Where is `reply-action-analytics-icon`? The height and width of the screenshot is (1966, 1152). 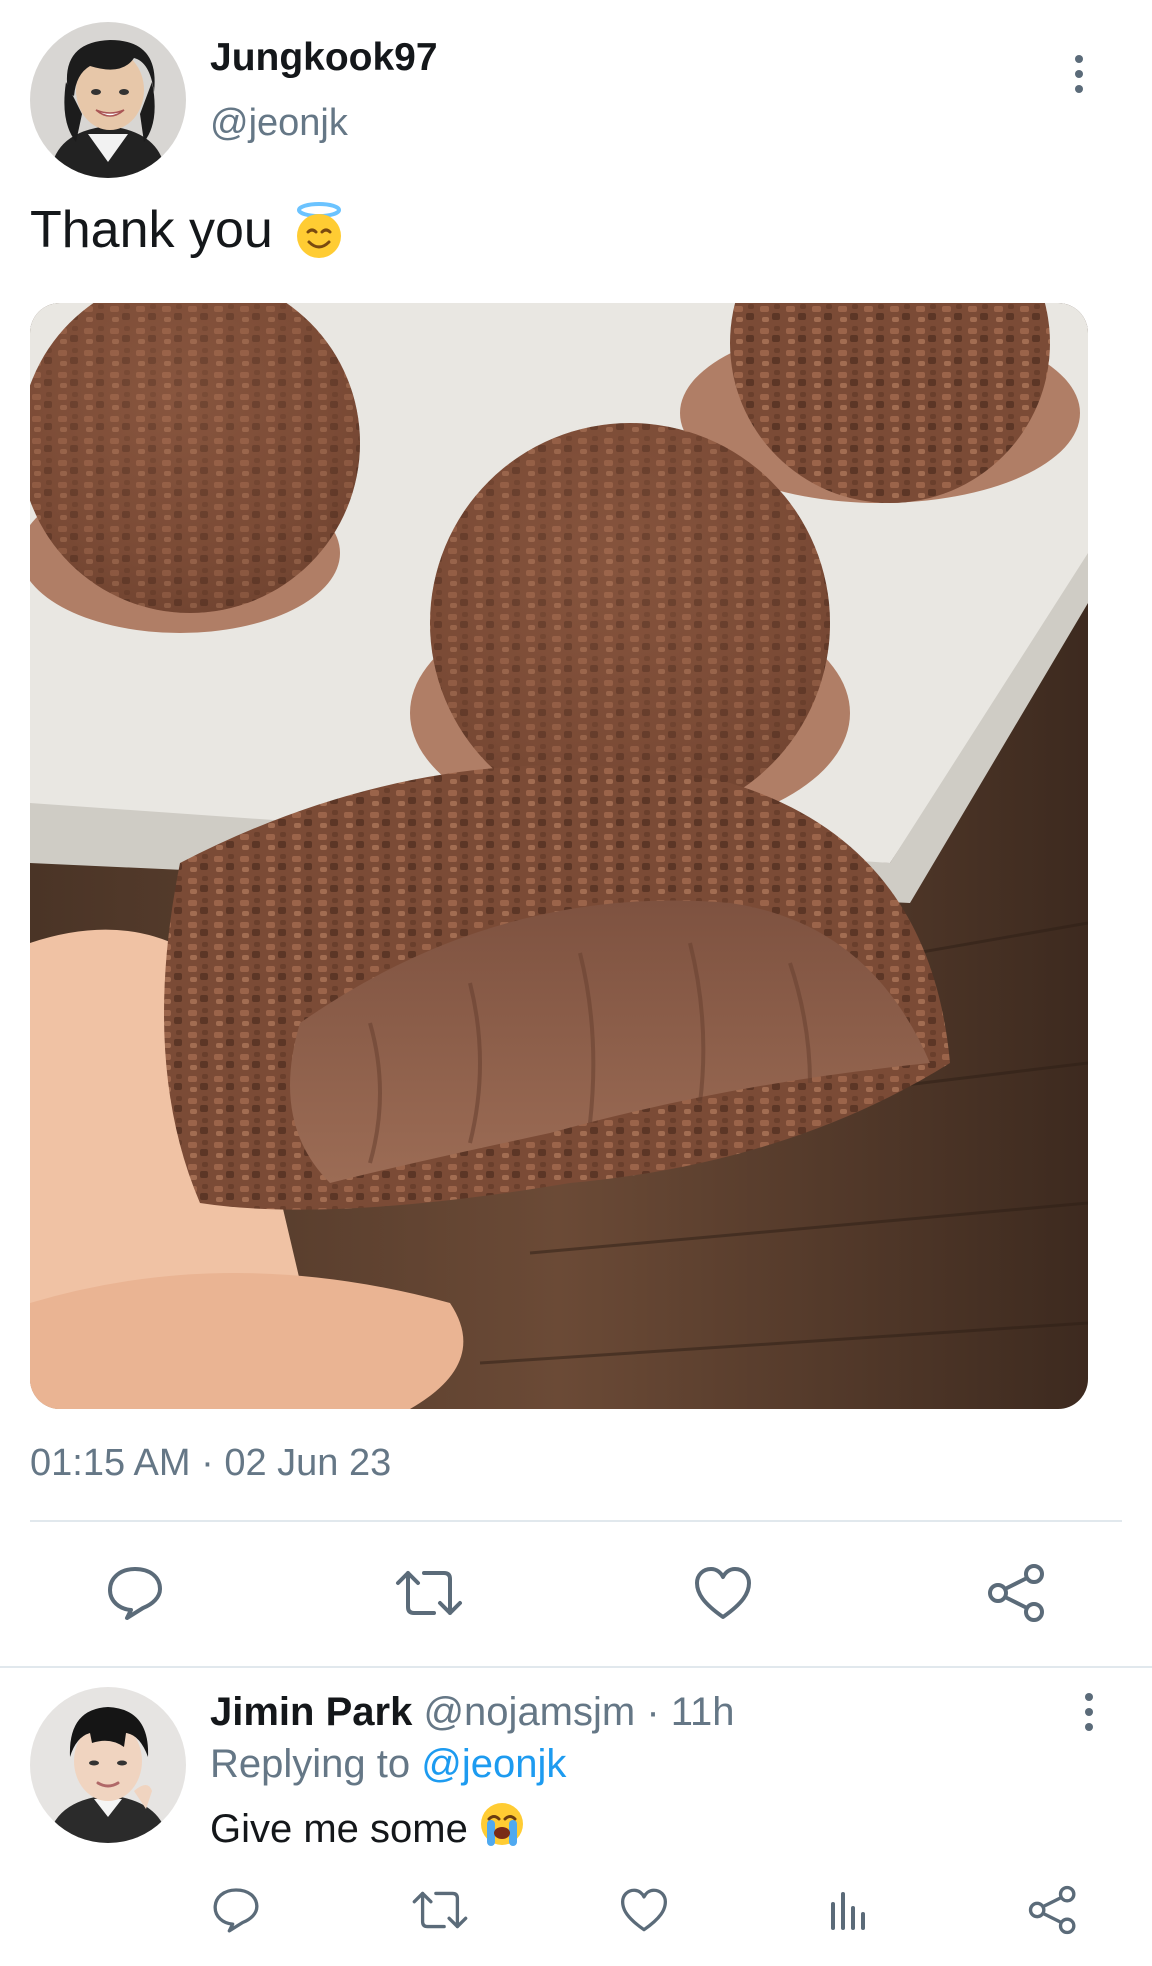 reply-action-analytics-icon is located at coordinates (849, 1910).